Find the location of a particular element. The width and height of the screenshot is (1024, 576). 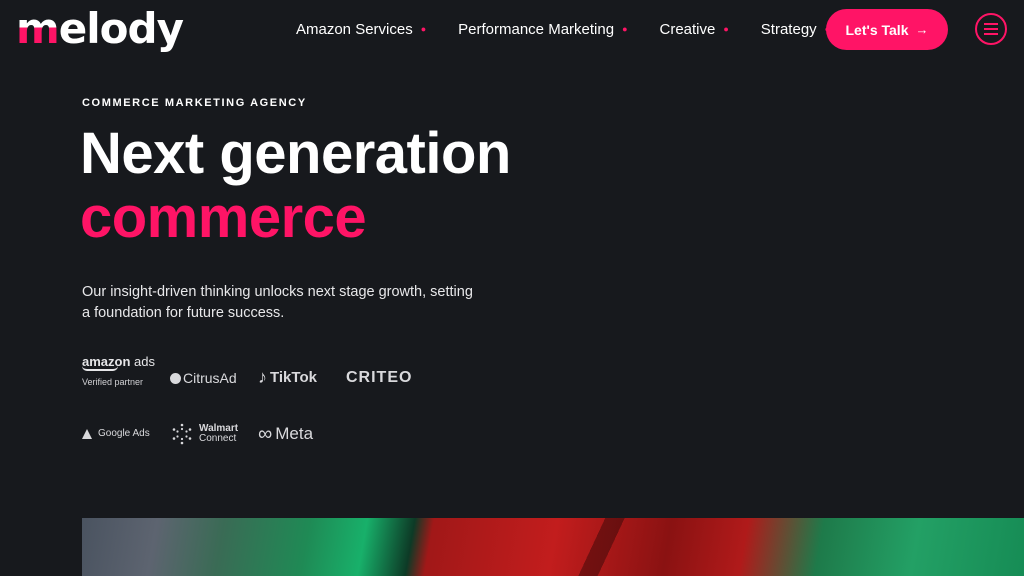

nav-item-strategy: Strategy ● is located at coordinates (795, 29).